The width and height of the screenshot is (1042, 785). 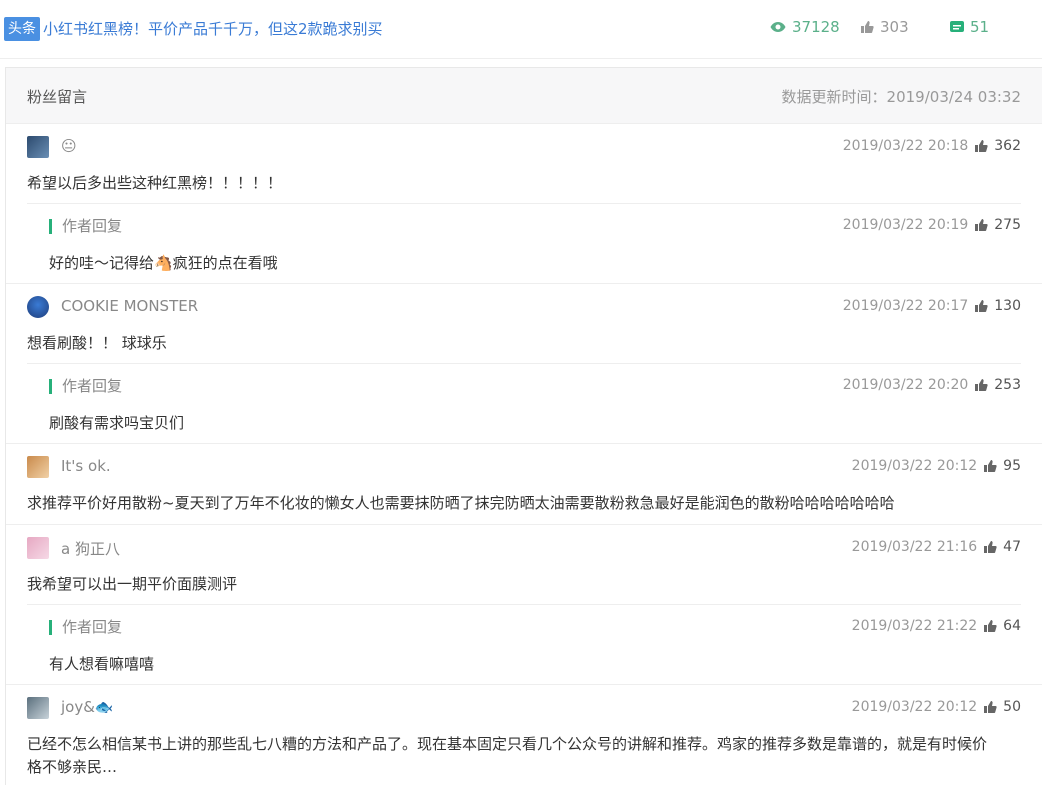 What do you see at coordinates (778, 27) in the screenshot?
I see `eye-icon` at bounding box center [778, 27].